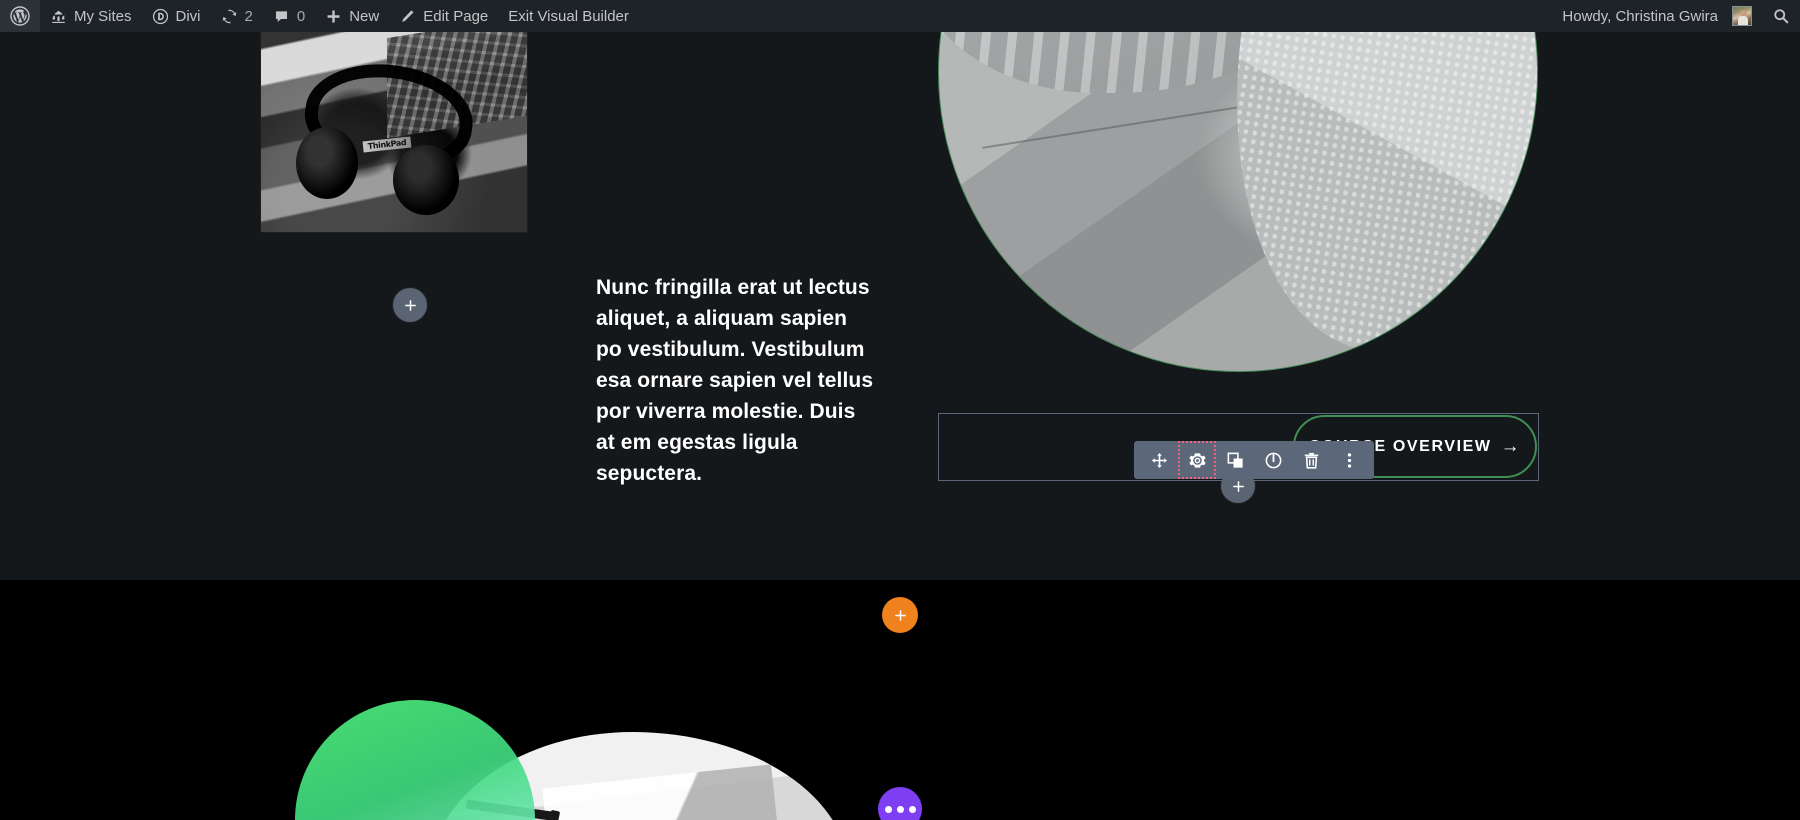 Image resolution: width=1800 pixels, height=820 pixels. Describe the element at coordinates (229, 16) in the screenshot. I see `updates-icon` at that location.